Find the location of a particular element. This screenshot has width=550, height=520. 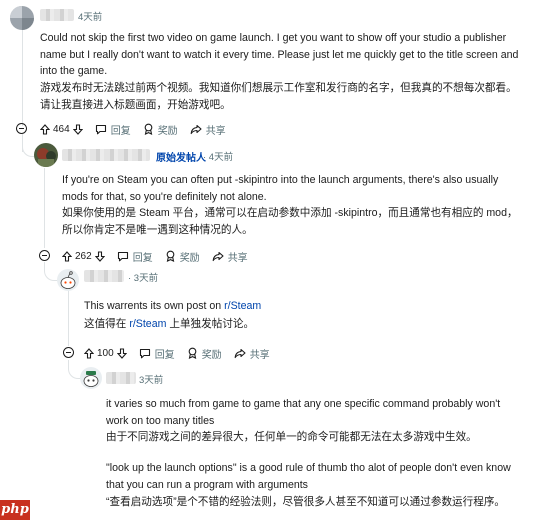

comment-actions: 262 回复 奖励 共享 is located at coordinates (161, 256).